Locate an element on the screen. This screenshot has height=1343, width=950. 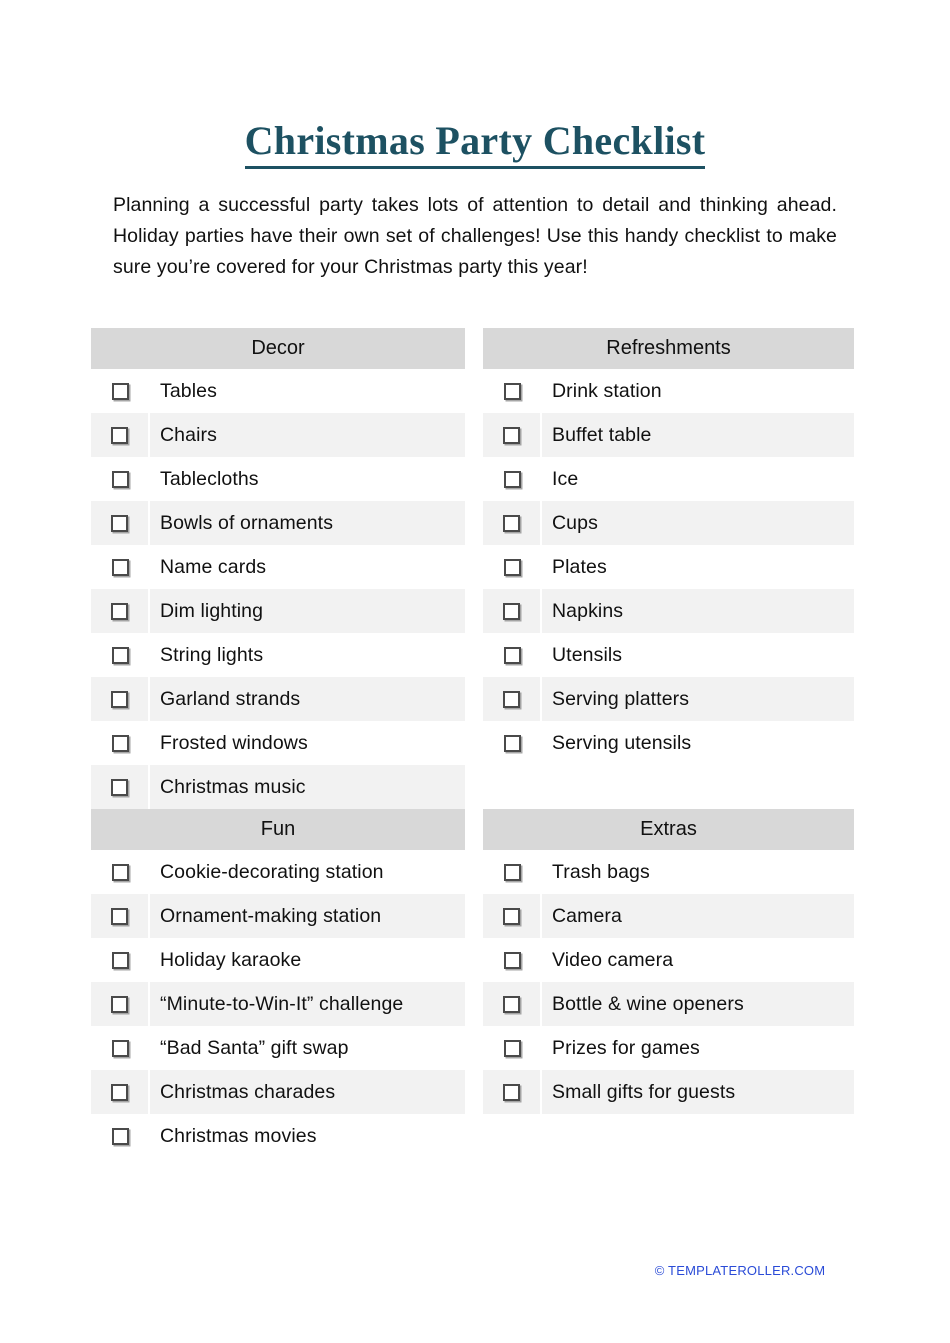
checkbox-tablecloths is located at coordinates (120, 479).